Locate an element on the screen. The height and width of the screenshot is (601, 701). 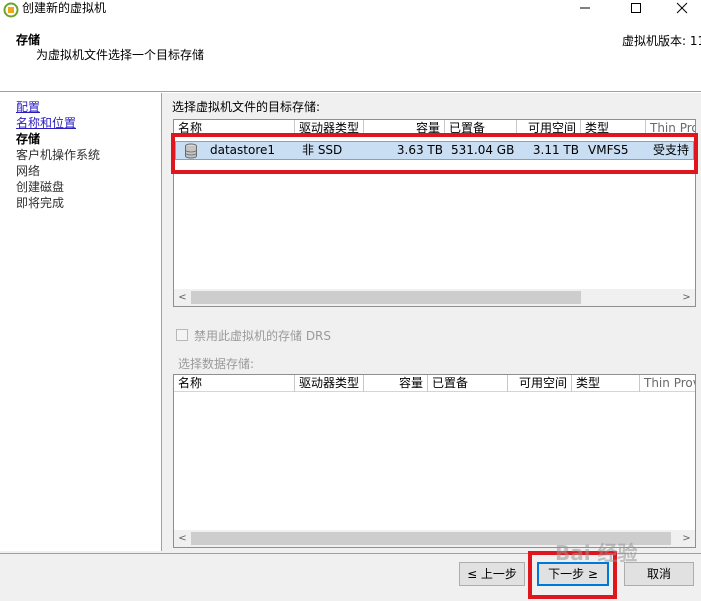
page-subtitle: 为虚拟机文件选择一个目标存储 is located at coordinates (120, 55).